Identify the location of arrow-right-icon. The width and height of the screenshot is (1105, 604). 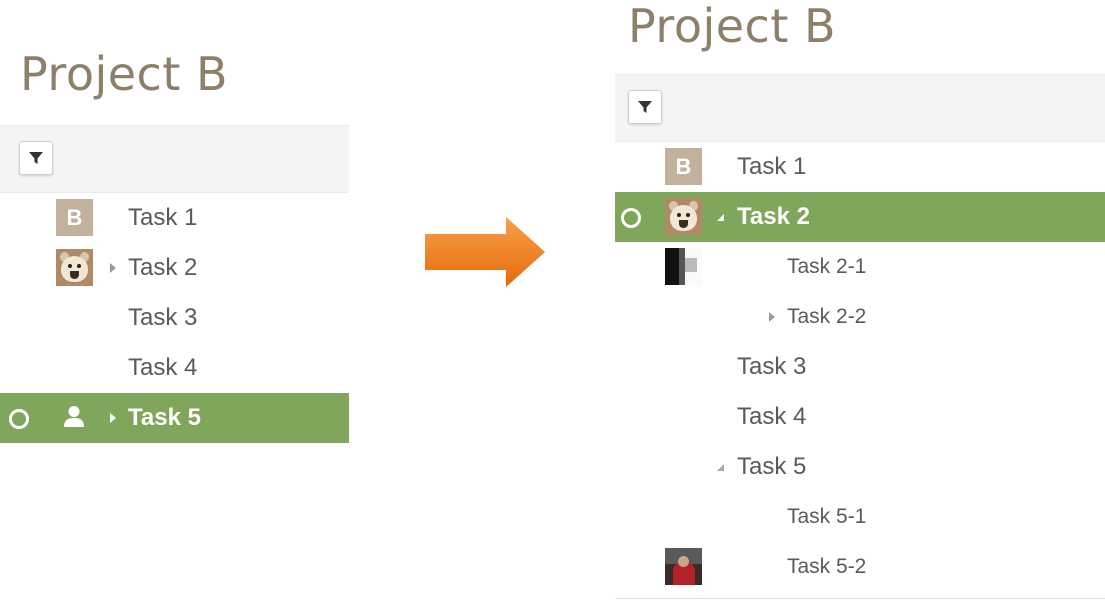
(485, 252).